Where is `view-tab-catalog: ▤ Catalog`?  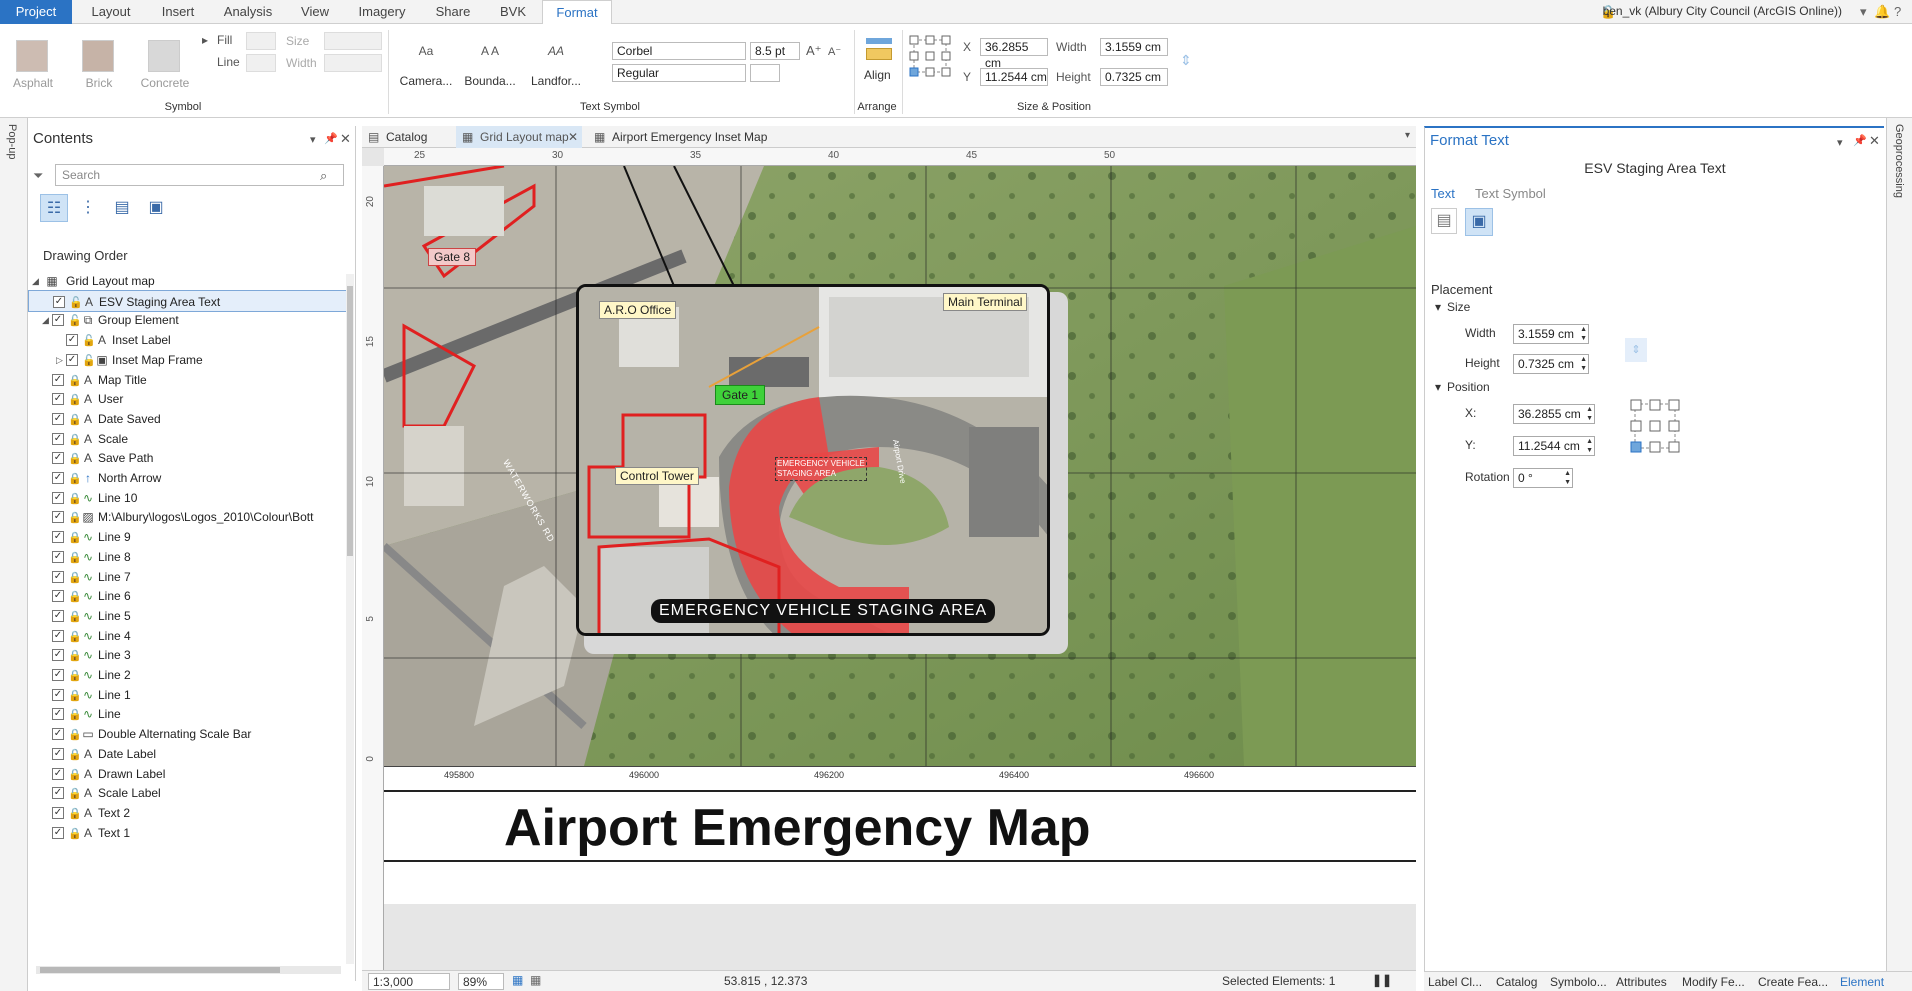 view-tab-catalog: ▤ Catalog is located at coordinates (407, 137).